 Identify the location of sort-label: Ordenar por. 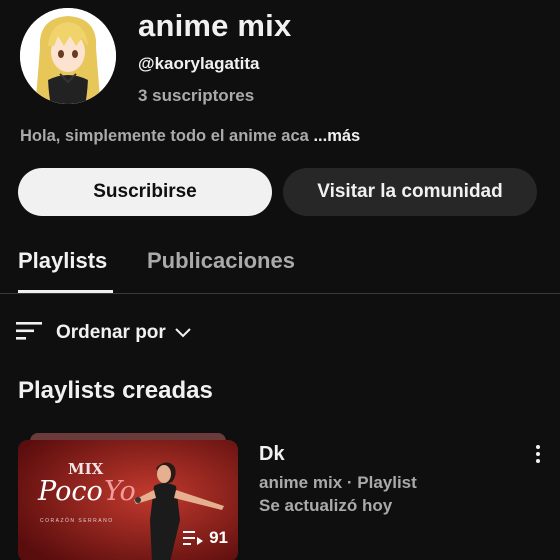
(111, 332).